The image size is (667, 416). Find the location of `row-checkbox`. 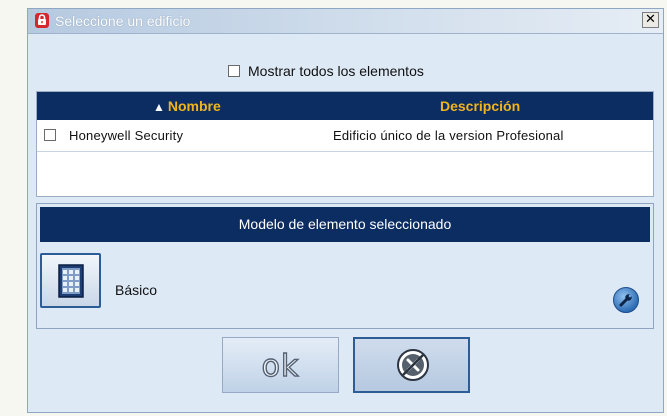

row-checkbox is located at coordinates (50, 135).